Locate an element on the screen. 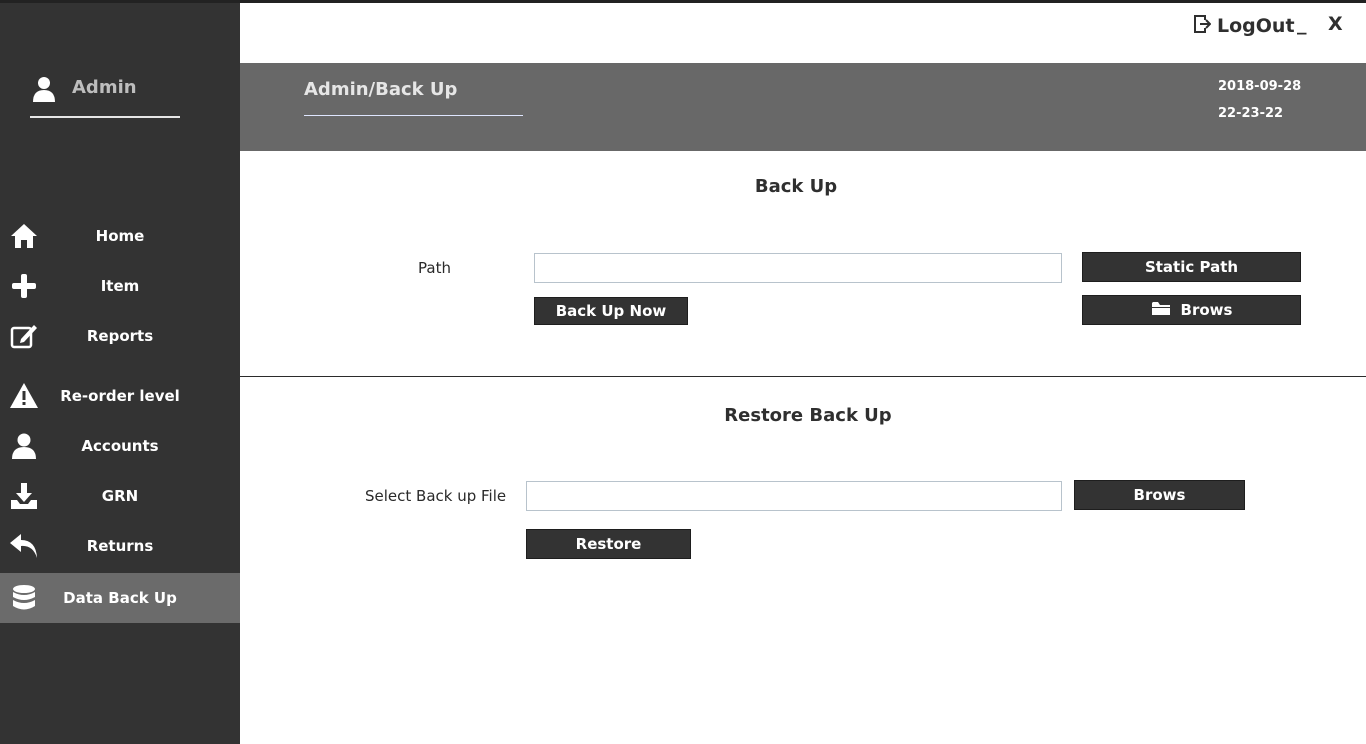 This screenshot has height=744, width=1366. sidebar-item-returns: Returns is located at coordinates (120, 546).